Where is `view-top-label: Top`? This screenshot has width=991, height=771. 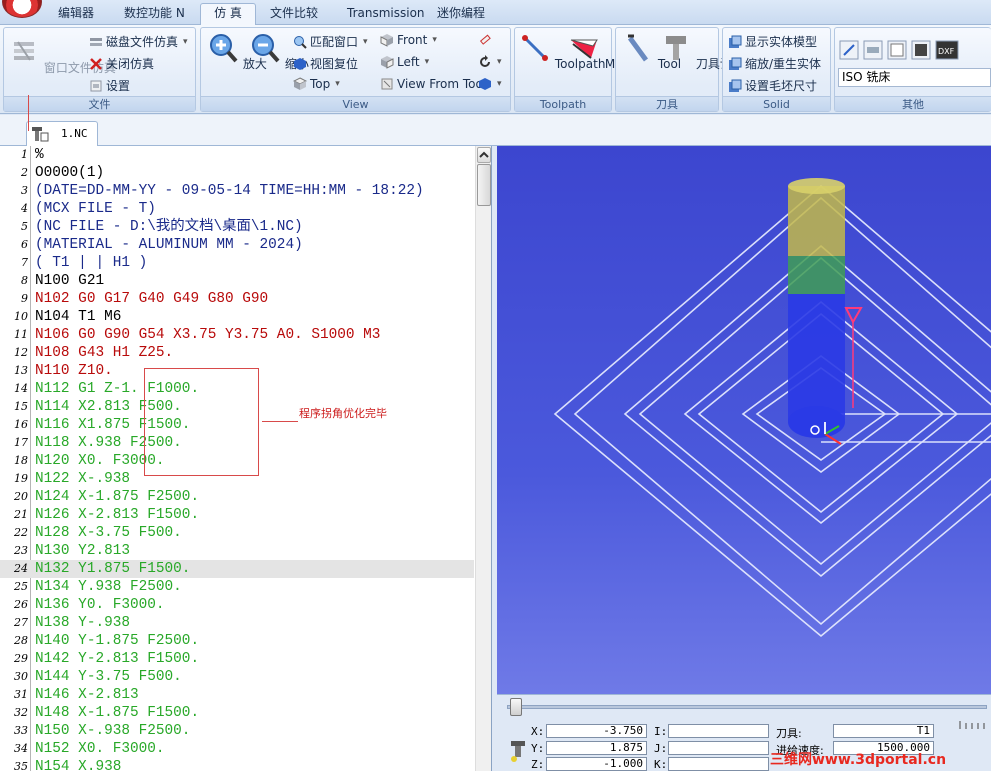
view-top-label: Top is located at coordinates (320, 84).